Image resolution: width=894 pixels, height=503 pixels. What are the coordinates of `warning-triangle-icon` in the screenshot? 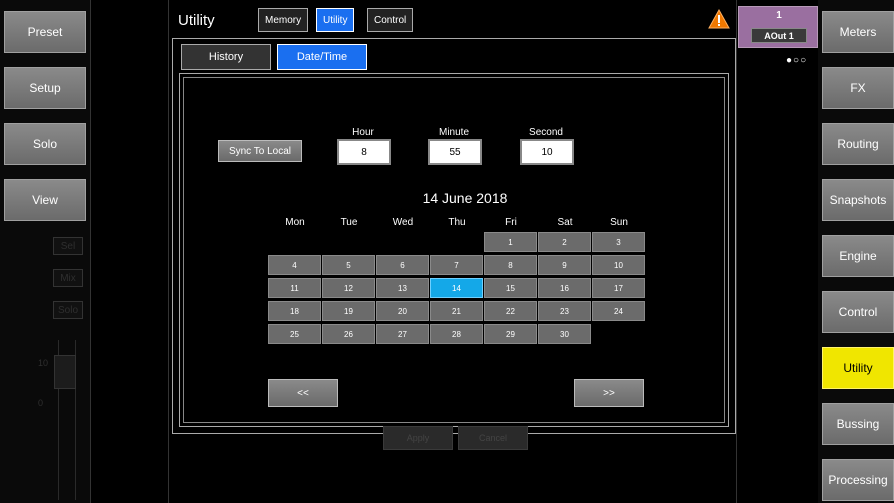 It's located at (719, 19).